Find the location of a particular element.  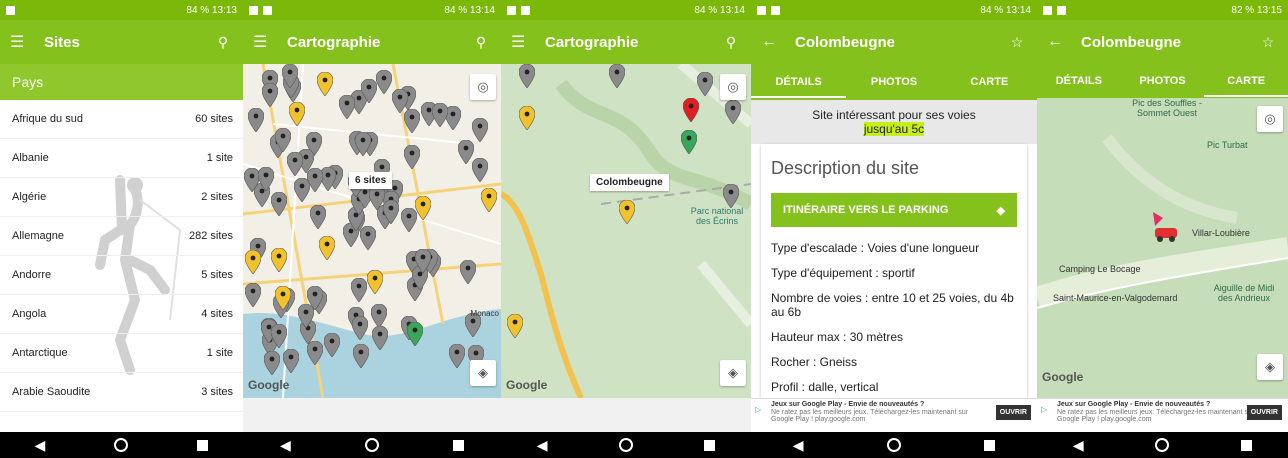

list-item: Angola 4 sites is located at coordinates (121, 314).